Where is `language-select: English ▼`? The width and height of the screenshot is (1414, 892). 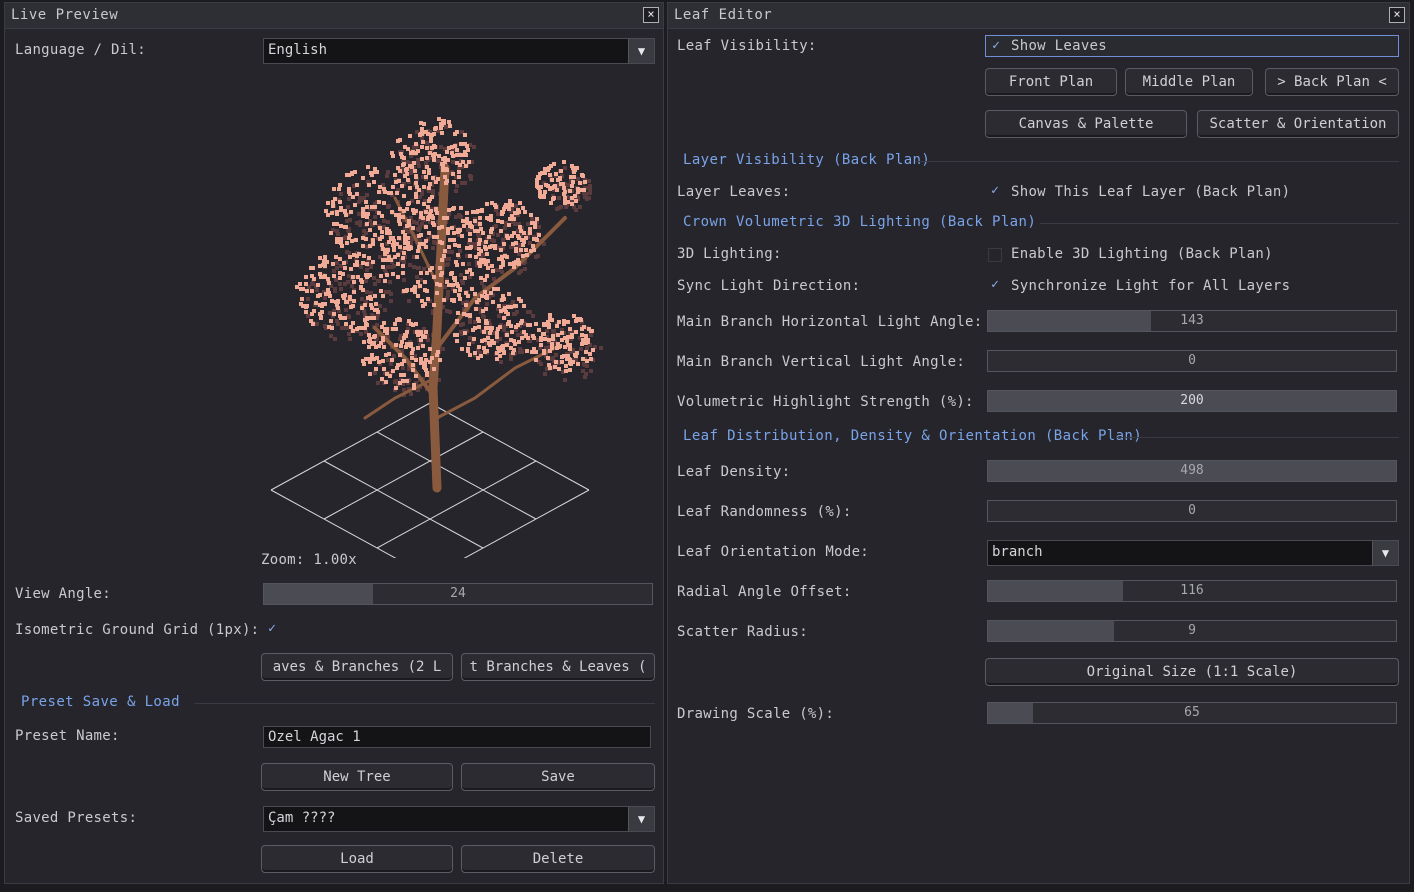 language-select: English ▼ is located at coordinates (459, 51).